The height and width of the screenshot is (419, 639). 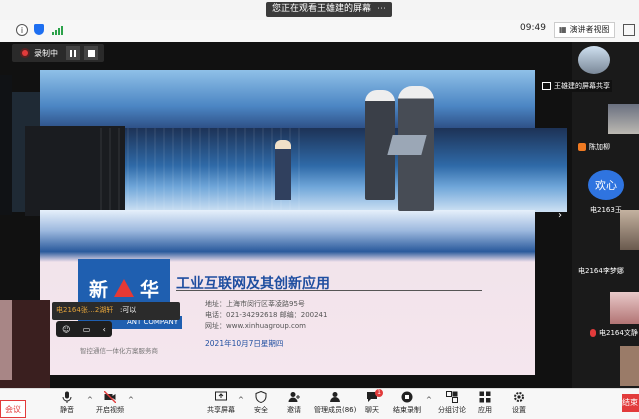 What do you see at coordinates (22, 30) in the screenshot?
I see `info-icon: i` at bounding box center [22, 30].